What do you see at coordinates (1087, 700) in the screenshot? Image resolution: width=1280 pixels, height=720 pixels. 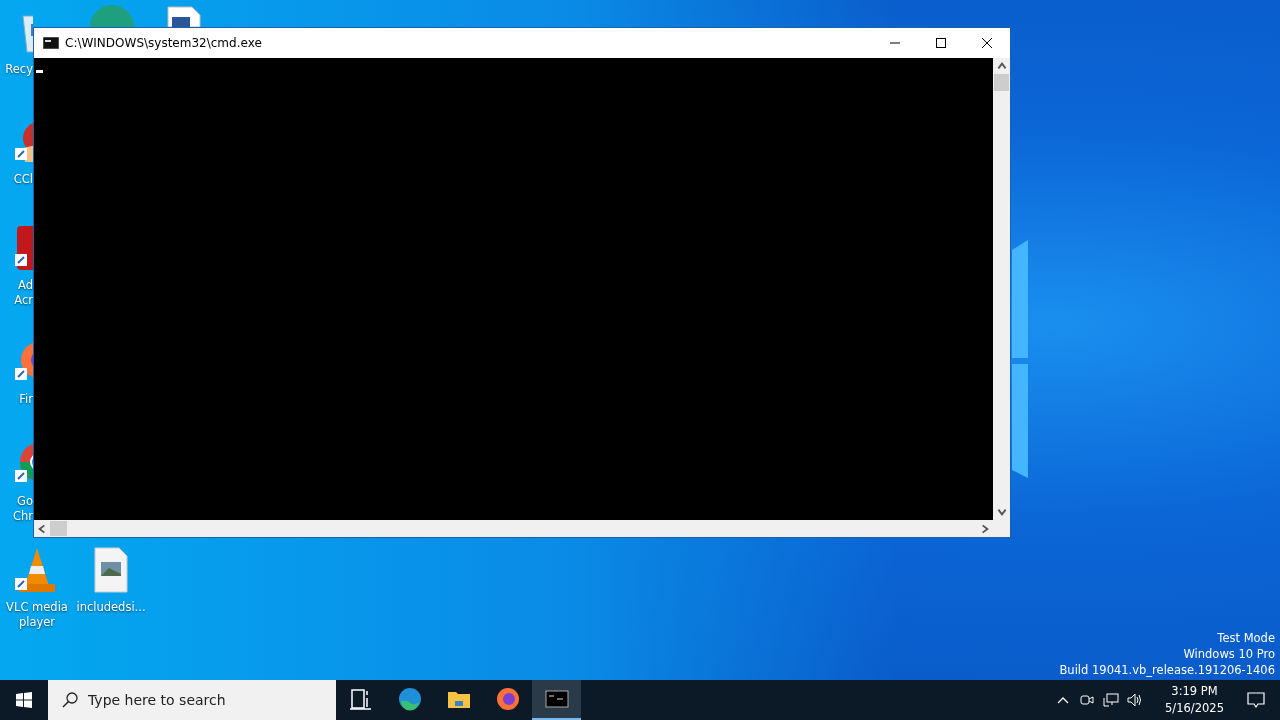 I see `camera-icon` at bounding box center [1087, 700].